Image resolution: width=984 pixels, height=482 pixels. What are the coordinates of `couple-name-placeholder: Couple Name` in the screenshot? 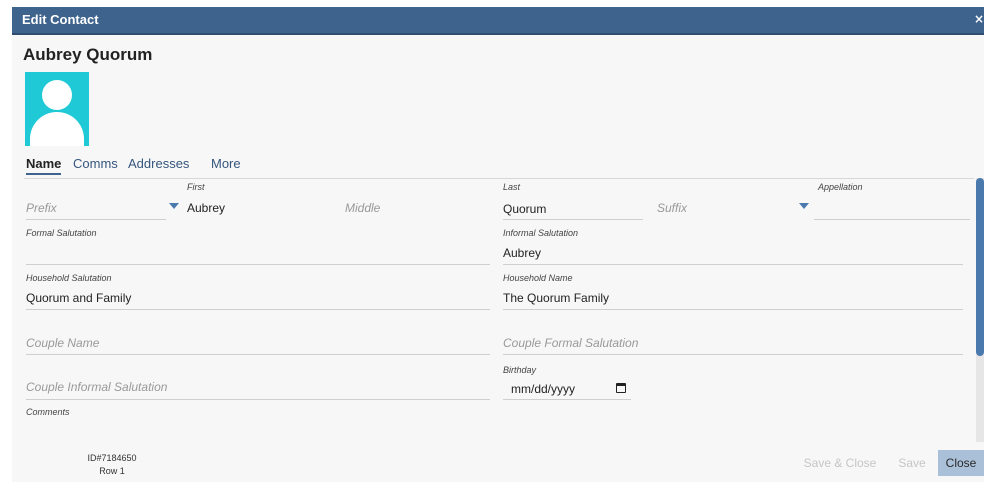 It's located at (63, 343).